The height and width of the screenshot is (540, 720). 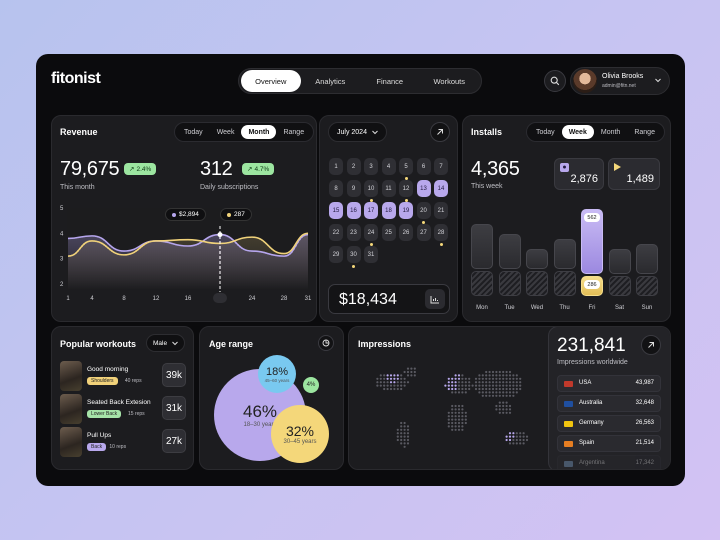 I want to click on bar-sun-android, so click(x=647, y=286).